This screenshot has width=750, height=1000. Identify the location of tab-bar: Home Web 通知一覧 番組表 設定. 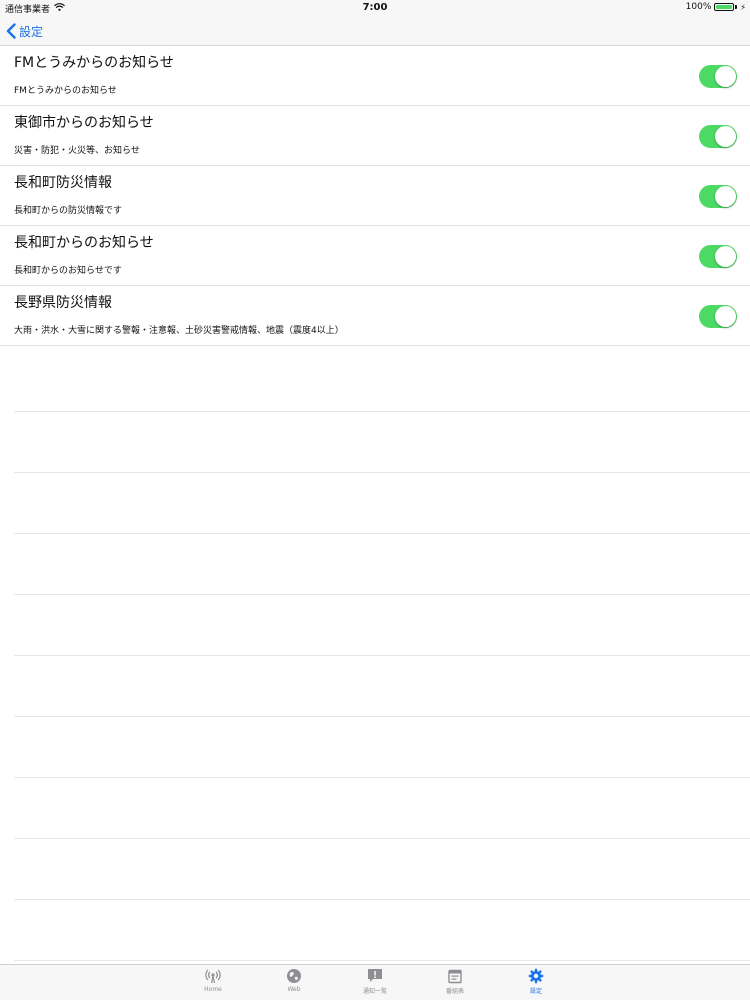
(375, 982).